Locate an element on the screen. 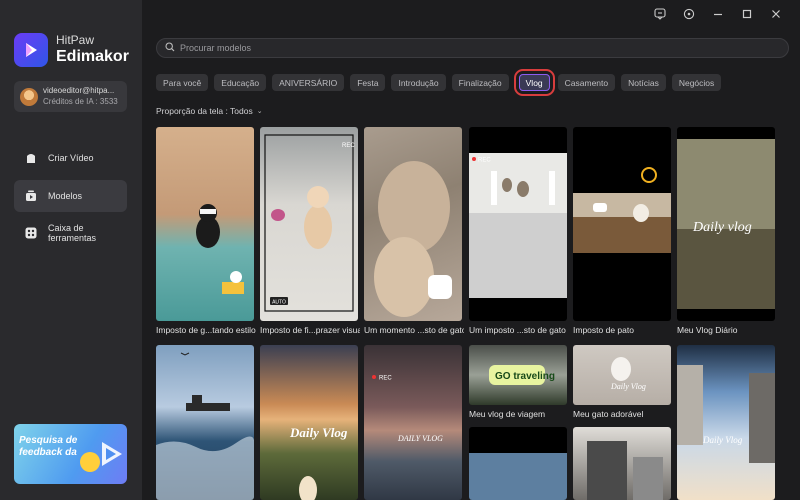 The height and width of the screenshot is (500, 800). puppy-thumbnail: AUTO REC is located at coordinates (309, 223).